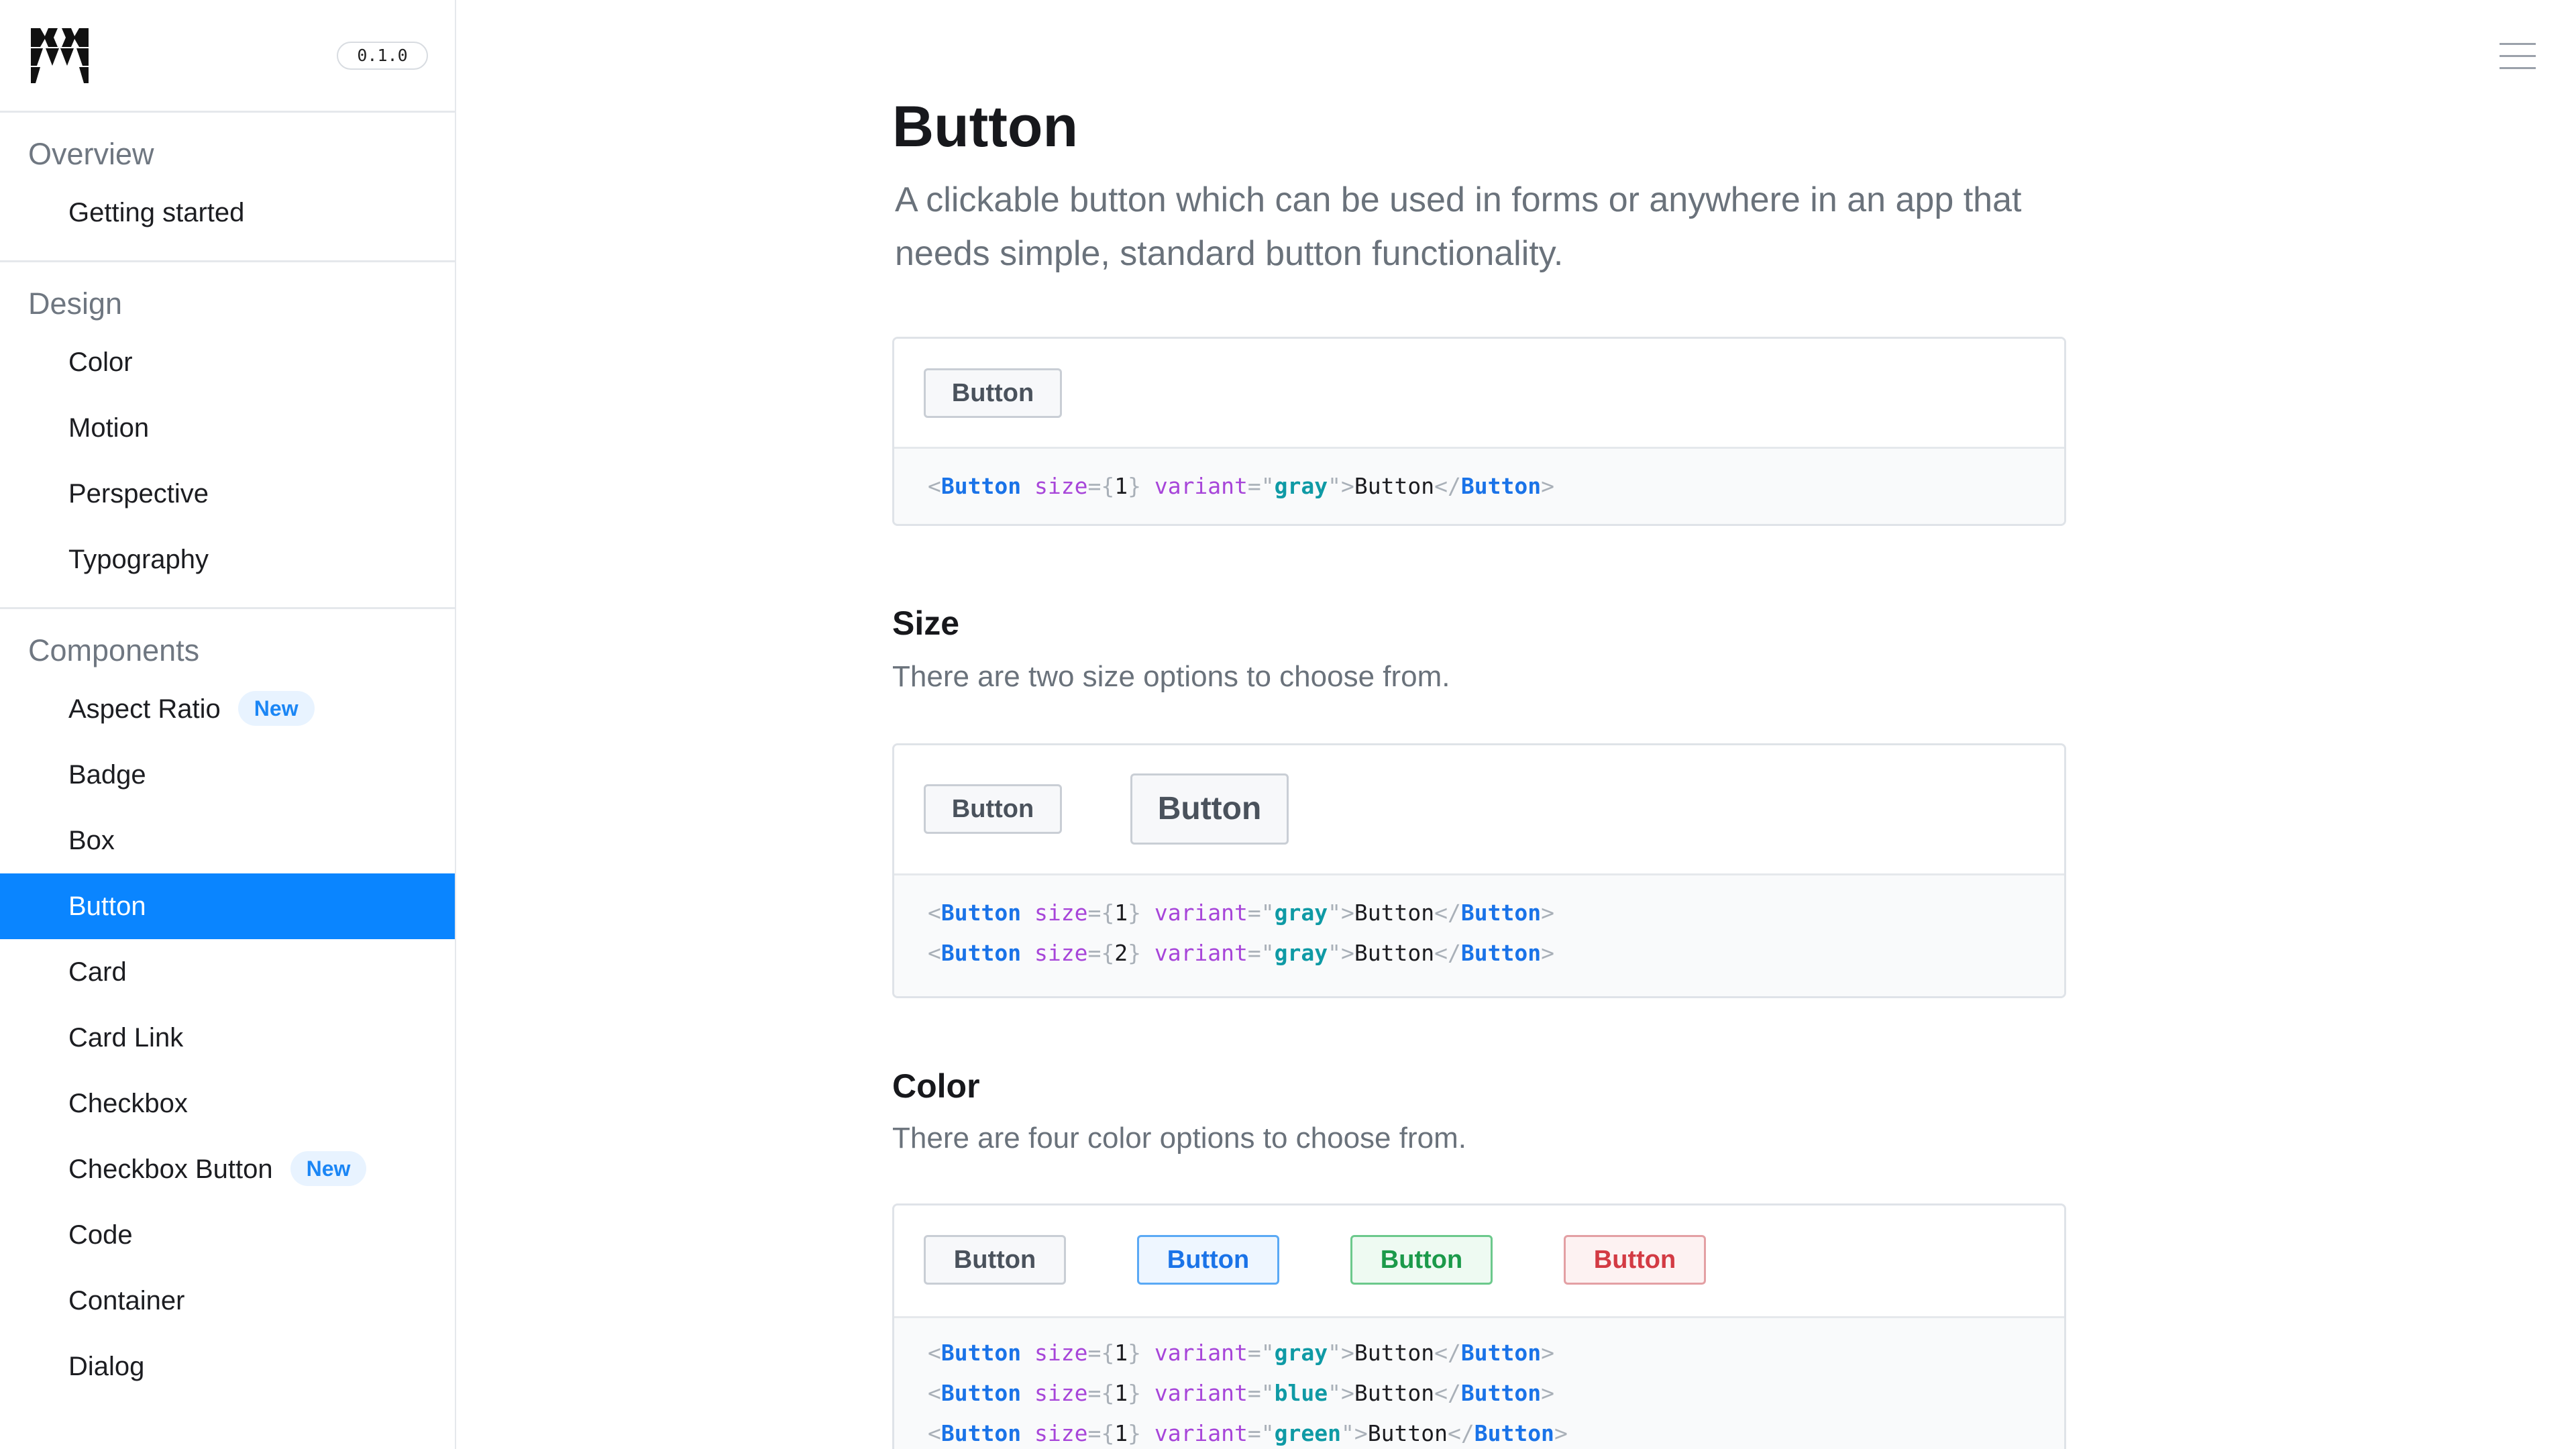 The width and height of the screenshot is (2576, 1449). Describe the element at coordinates (128, 1103) in the screenshot. I see `sidebar-item-label: Checkbox` at that location.